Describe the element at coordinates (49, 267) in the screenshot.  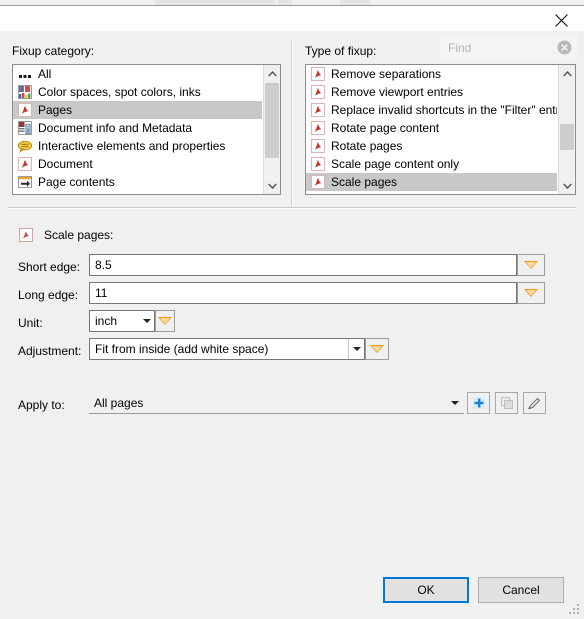
I see `short-edge-label: Short edge:` at that location.